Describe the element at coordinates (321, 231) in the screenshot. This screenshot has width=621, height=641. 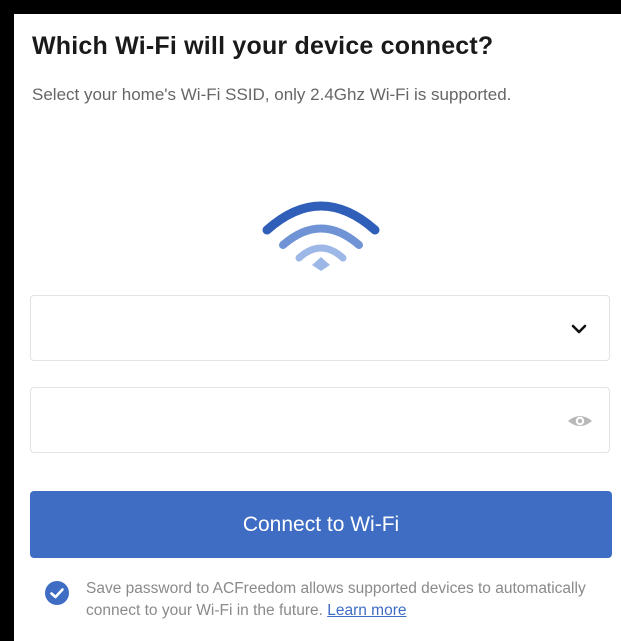
I see `wifi-icon` at that location.